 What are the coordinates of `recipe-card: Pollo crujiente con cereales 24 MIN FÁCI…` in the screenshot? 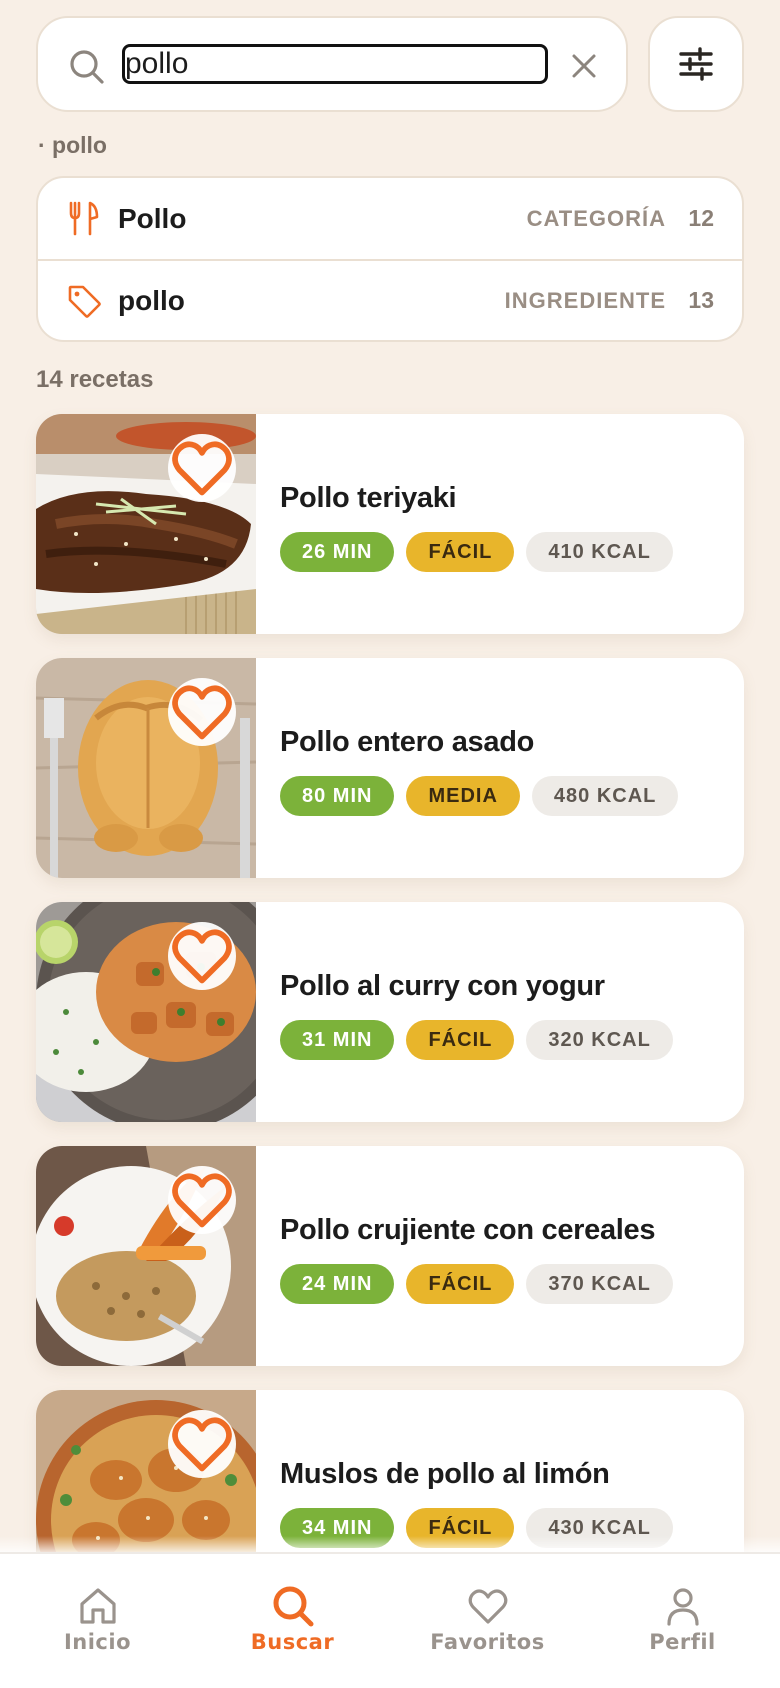 It's located at (390, 1256).